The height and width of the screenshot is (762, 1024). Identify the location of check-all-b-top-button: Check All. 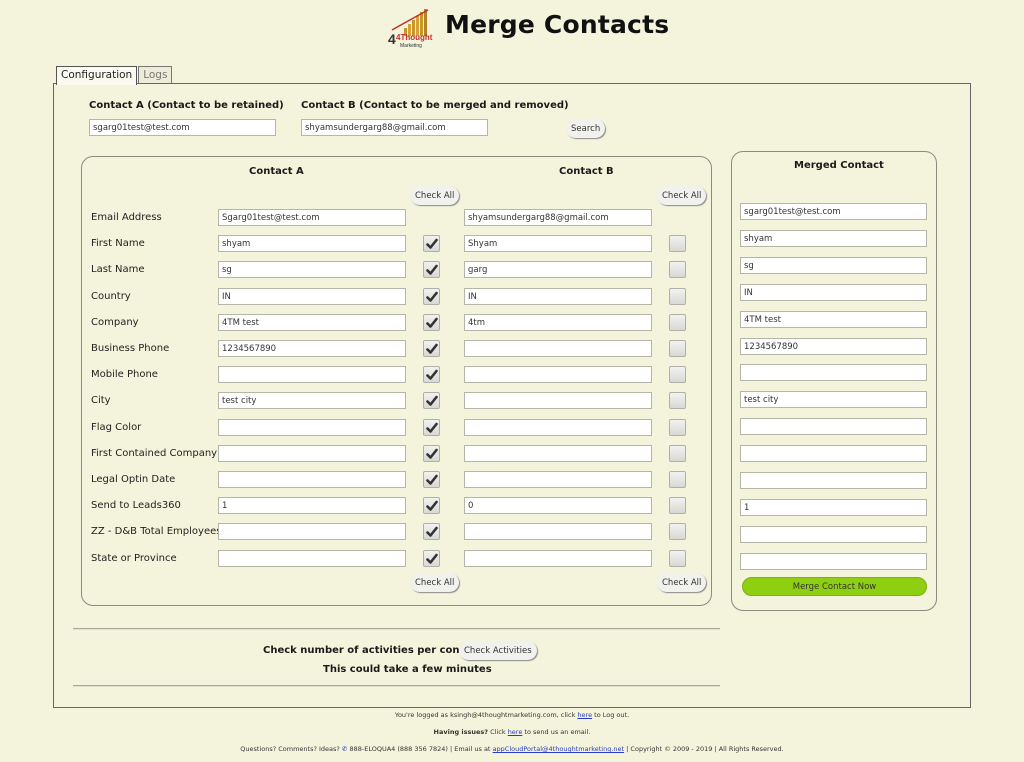
(682, 195).